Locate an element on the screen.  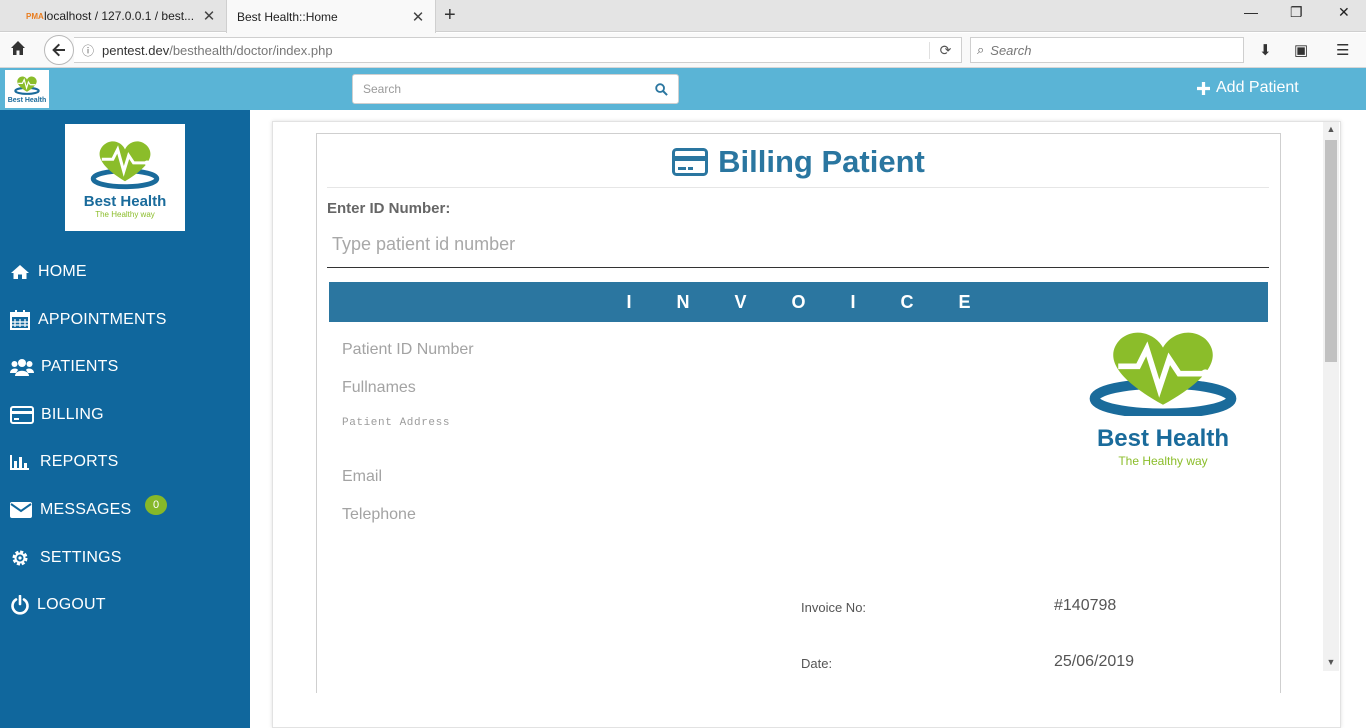
invoice-logo-tagline: The Healthy way is located at coordinates (1163, 461).